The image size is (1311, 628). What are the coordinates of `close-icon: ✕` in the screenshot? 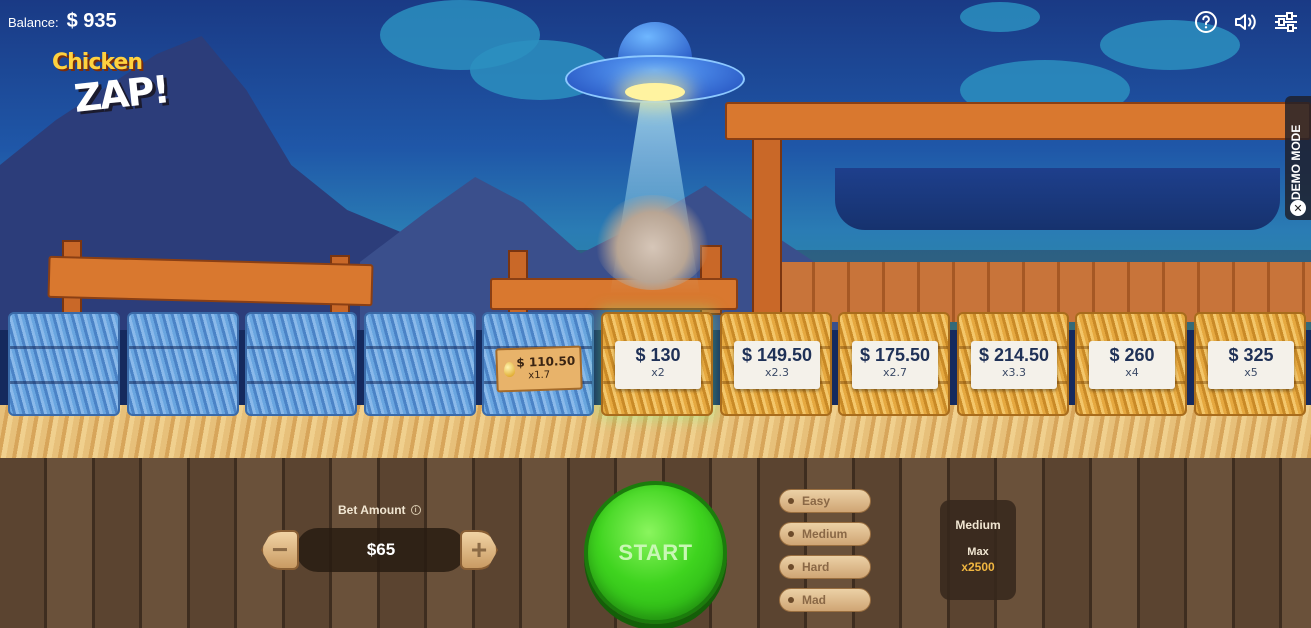 It's located at (1298, 208).